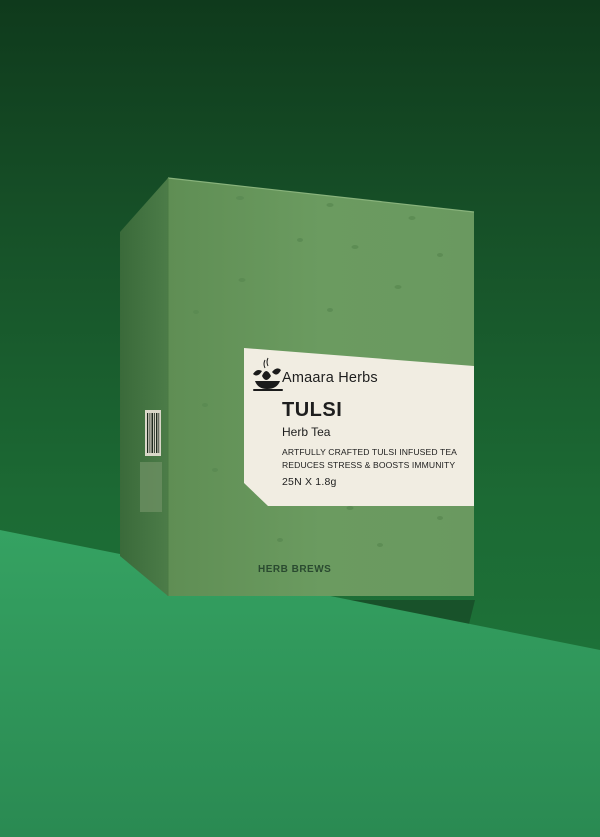  What do you see at coordinates (295, 569) in the screenshot?
I see `box-bottom-brand: HERB BREWS` at bounding box center [295, 569].